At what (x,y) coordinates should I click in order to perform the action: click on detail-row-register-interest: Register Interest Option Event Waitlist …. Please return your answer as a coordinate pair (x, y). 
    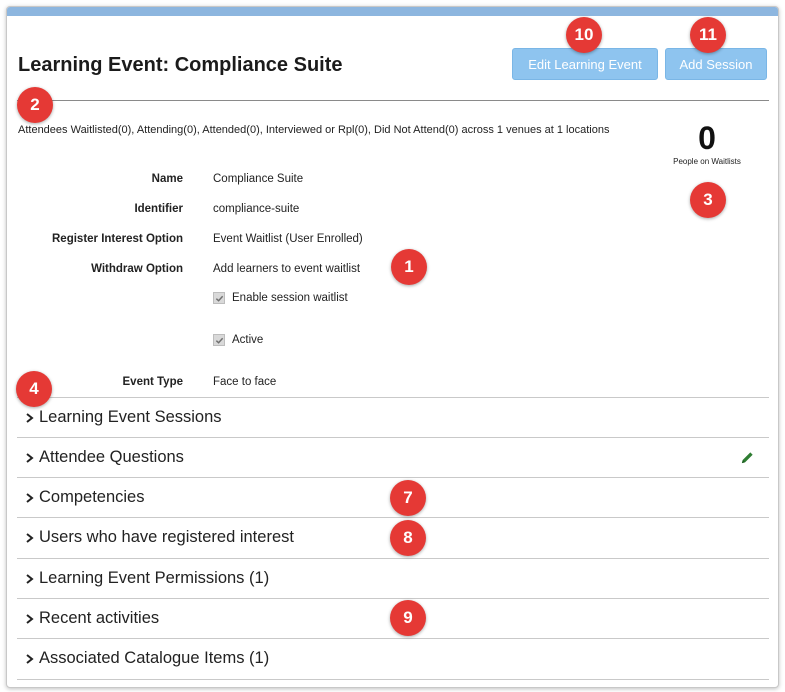
    Looking at the image, I should click on (307, 241).